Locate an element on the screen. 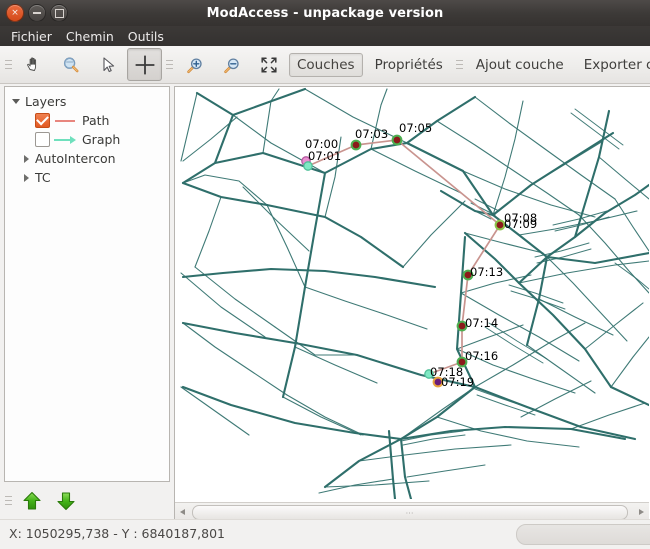  crosshair-icon is located at coordinates (144, 64).